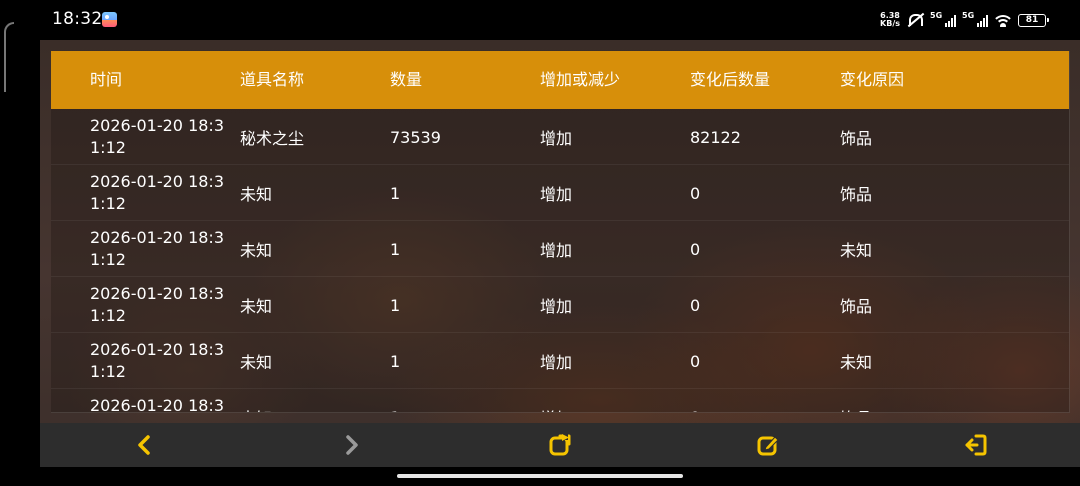  What do you see at coordinates (730, 79) in the screenshot?
I see `column-header-quantity-after: 变化后数量` at bounding box center [730, 79].